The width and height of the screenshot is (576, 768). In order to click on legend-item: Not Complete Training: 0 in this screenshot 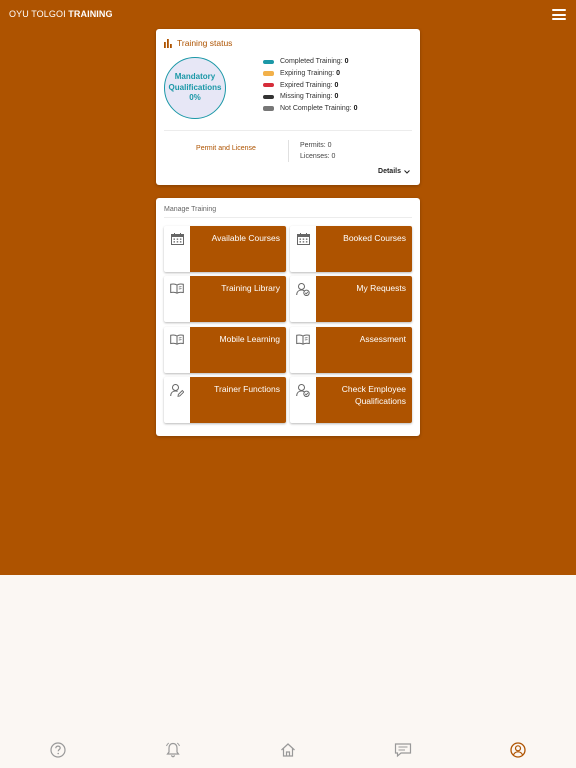, I will do `click(310, 109)`.